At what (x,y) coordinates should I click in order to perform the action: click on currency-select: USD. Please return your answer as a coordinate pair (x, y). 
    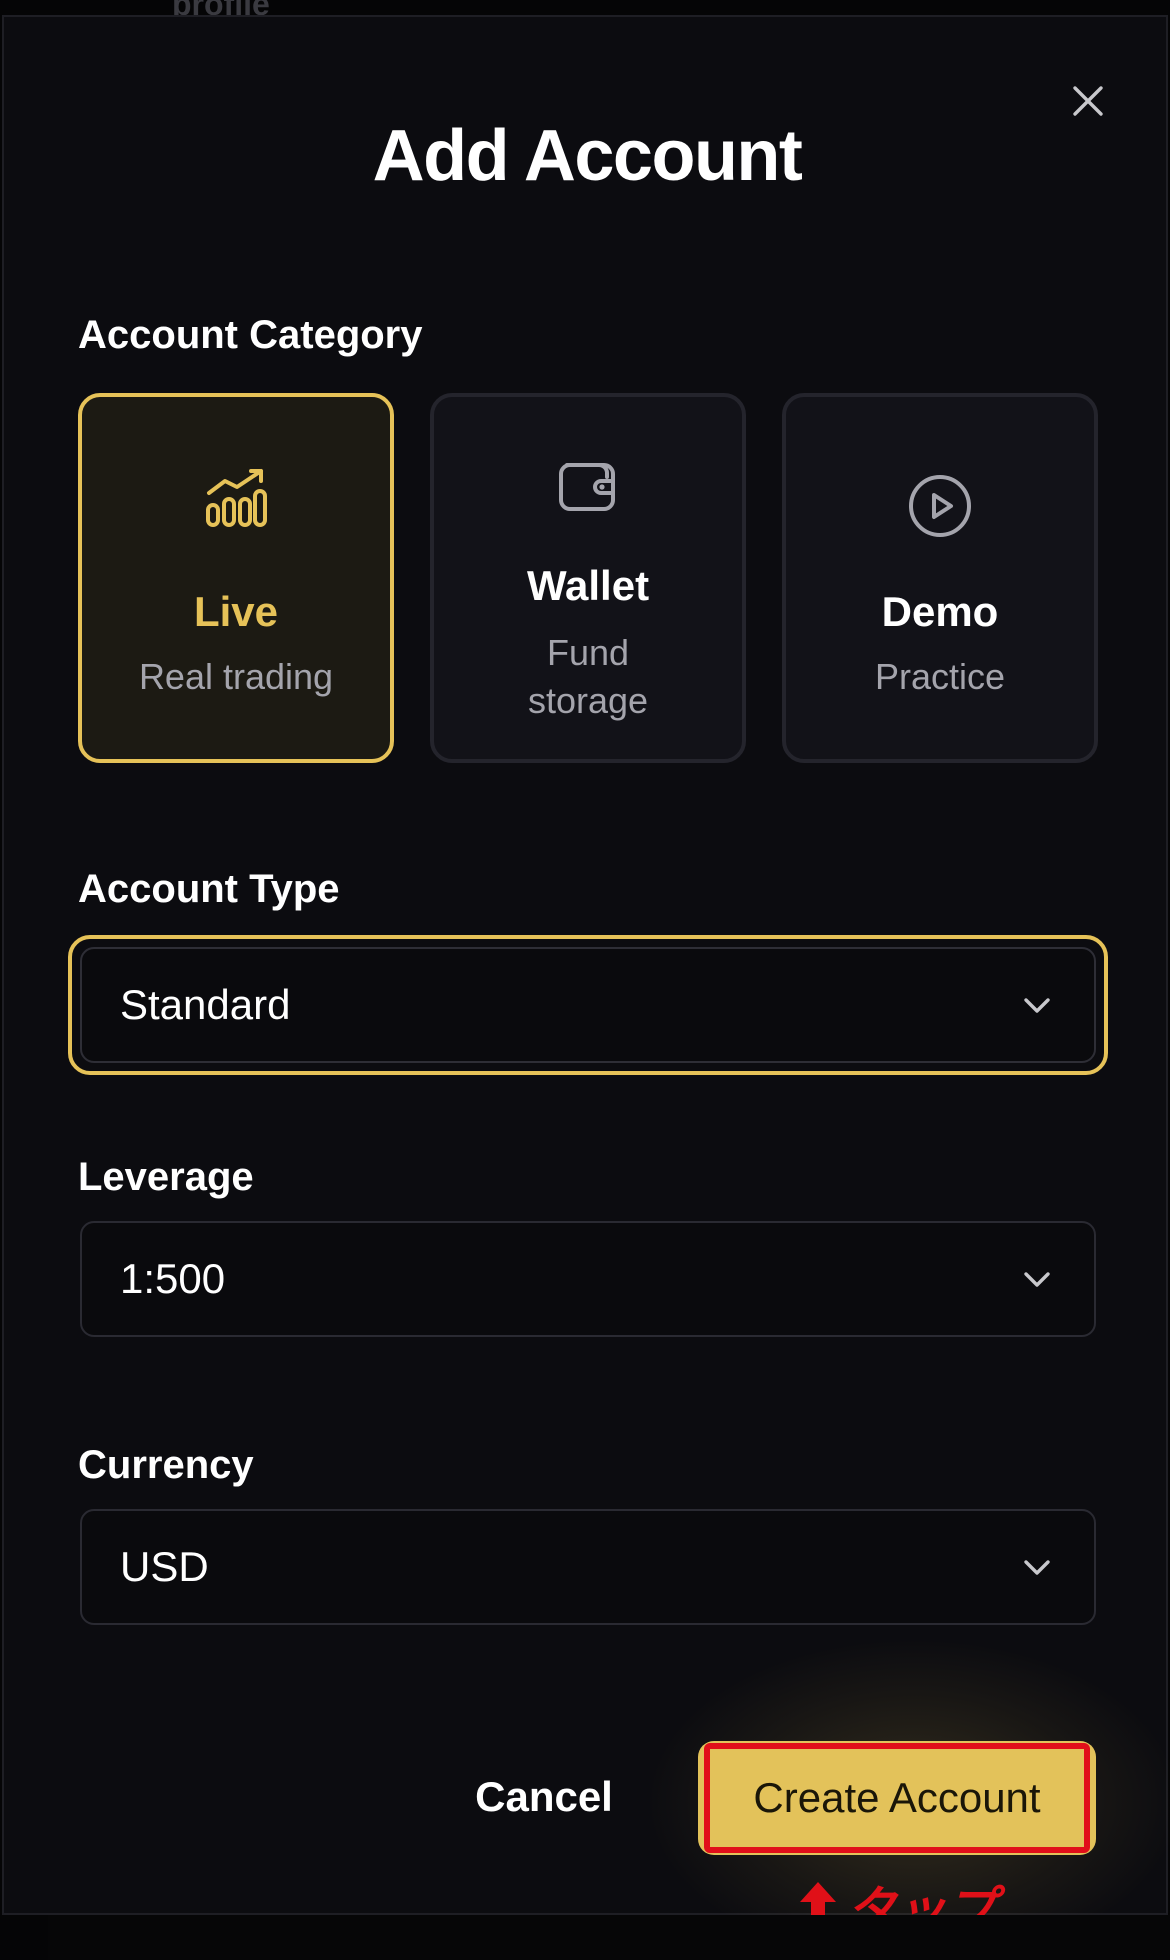
    Looking at the image, I should click on (588, 1567).